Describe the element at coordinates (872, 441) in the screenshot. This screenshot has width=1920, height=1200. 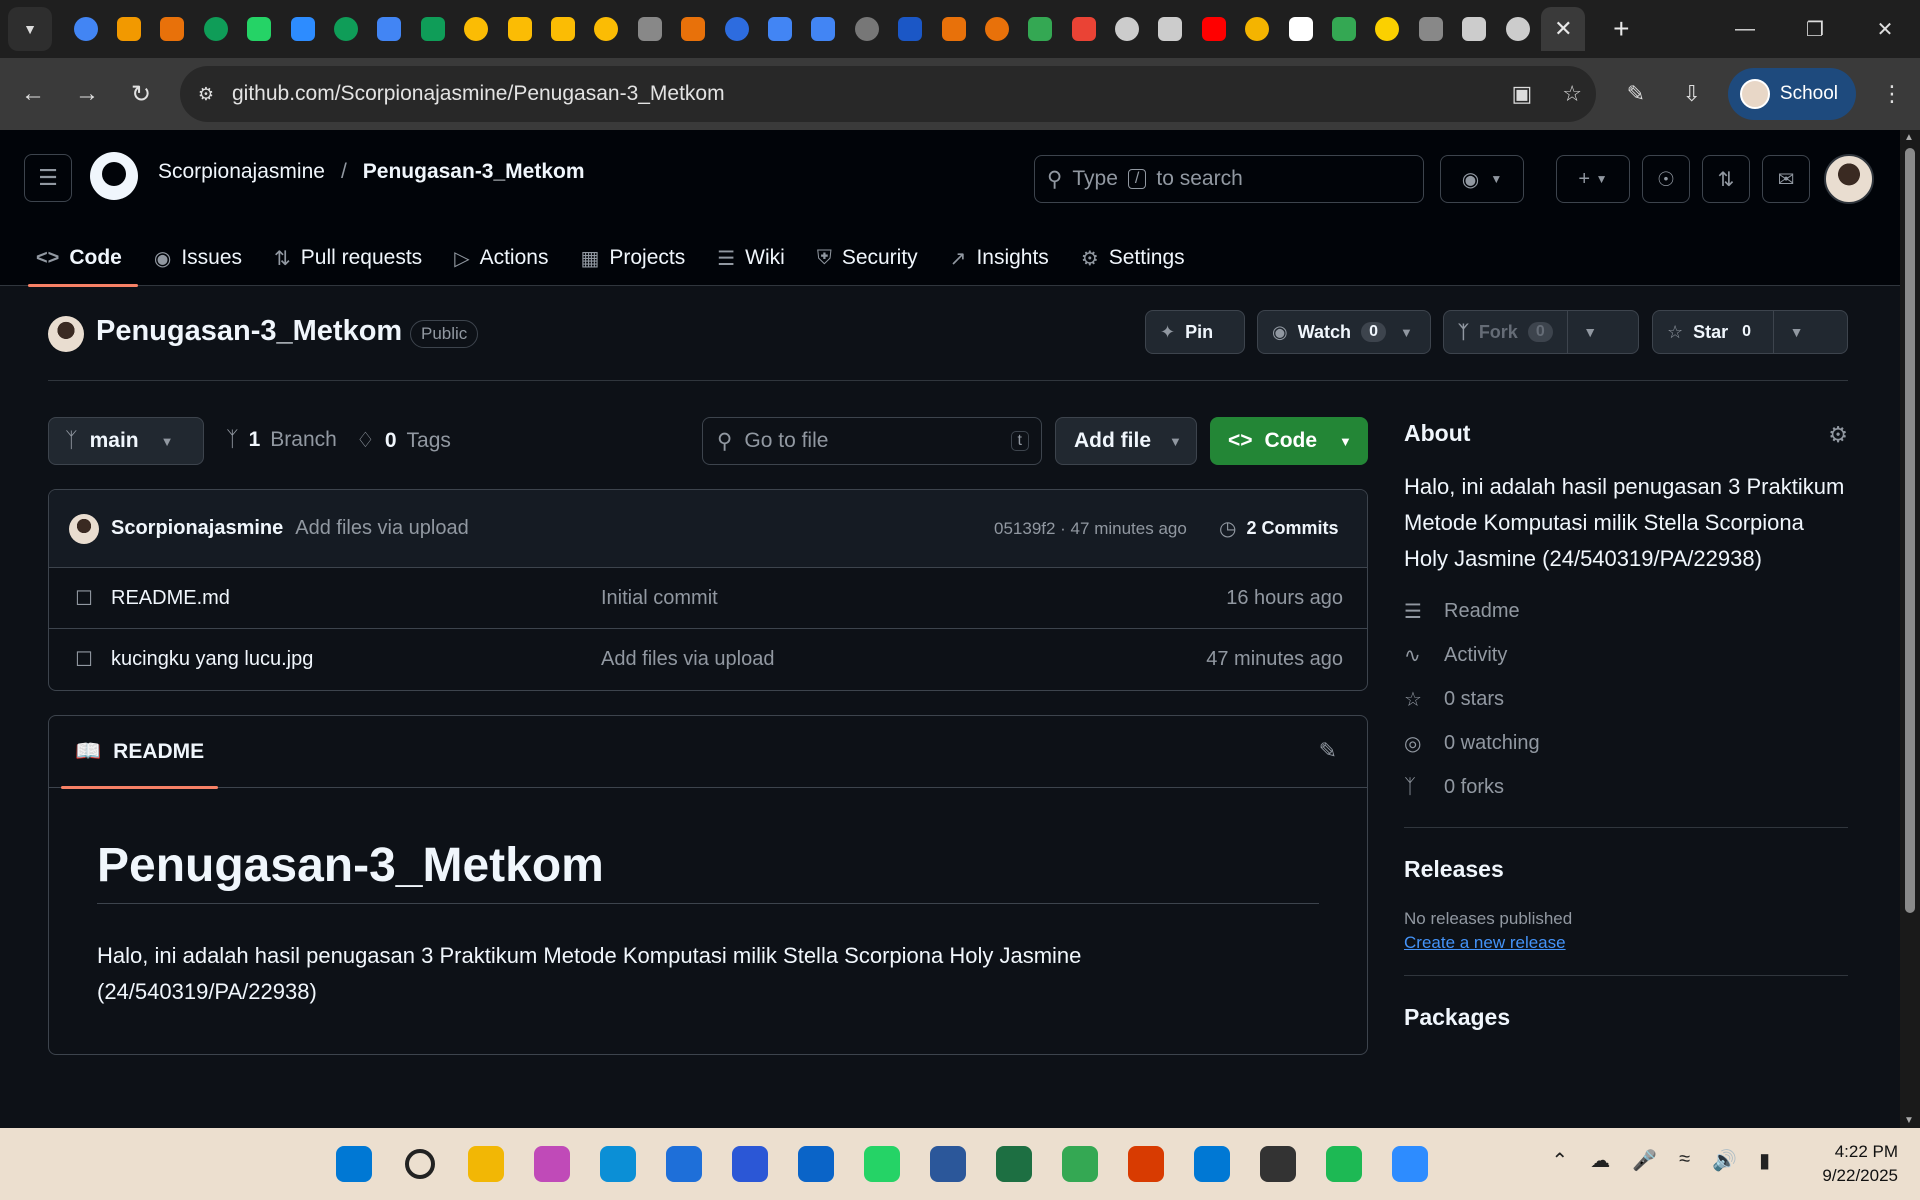
I see `go-to-file-input: ⚲ Go to file t` at that location.